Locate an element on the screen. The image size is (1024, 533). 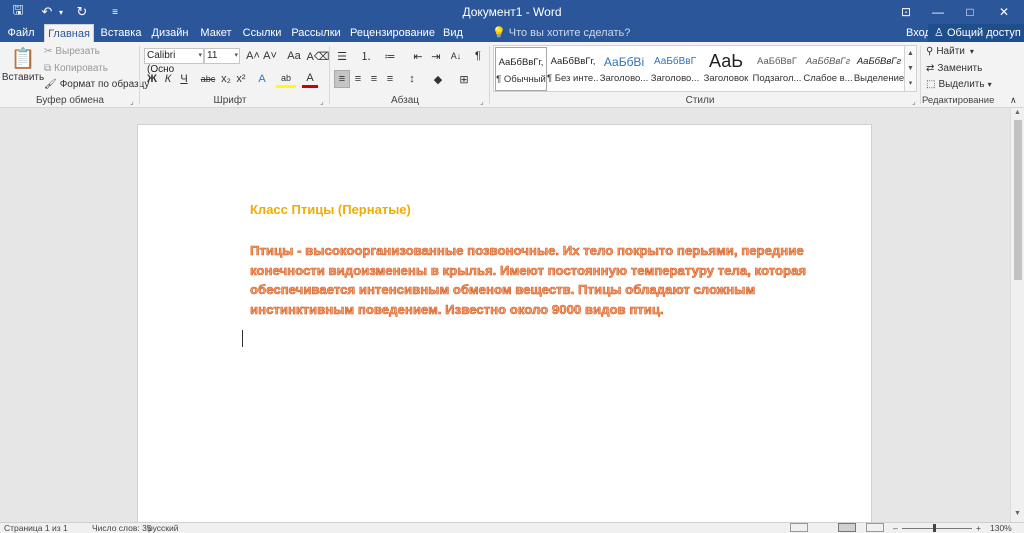
tab-review: Рецензирование is located at coordinates (392, 33).